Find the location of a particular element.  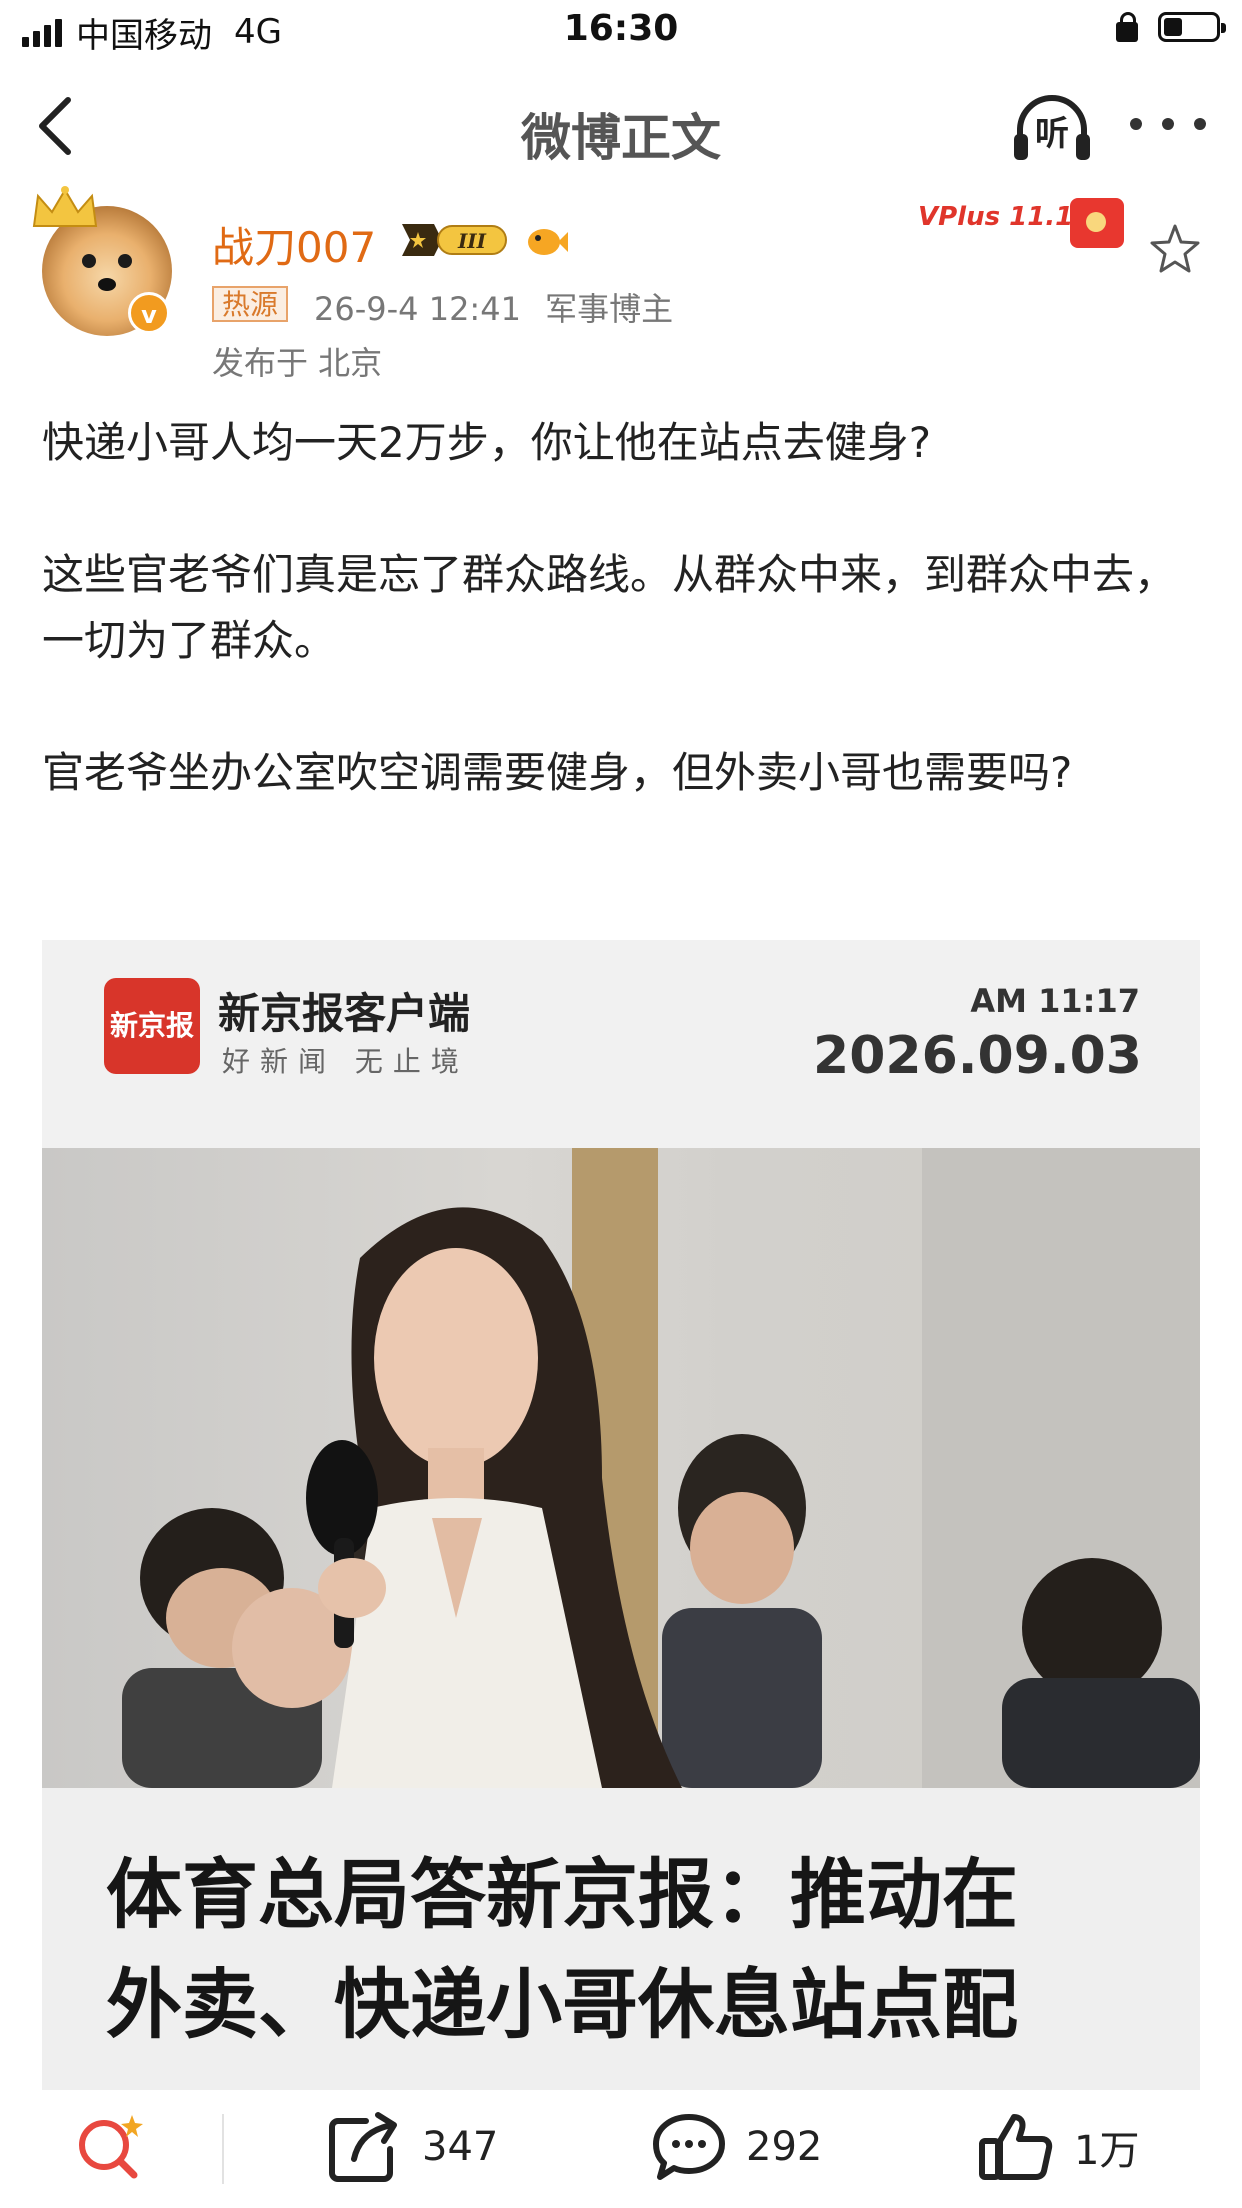

battery-icon is located at coordinates (1192, 27).